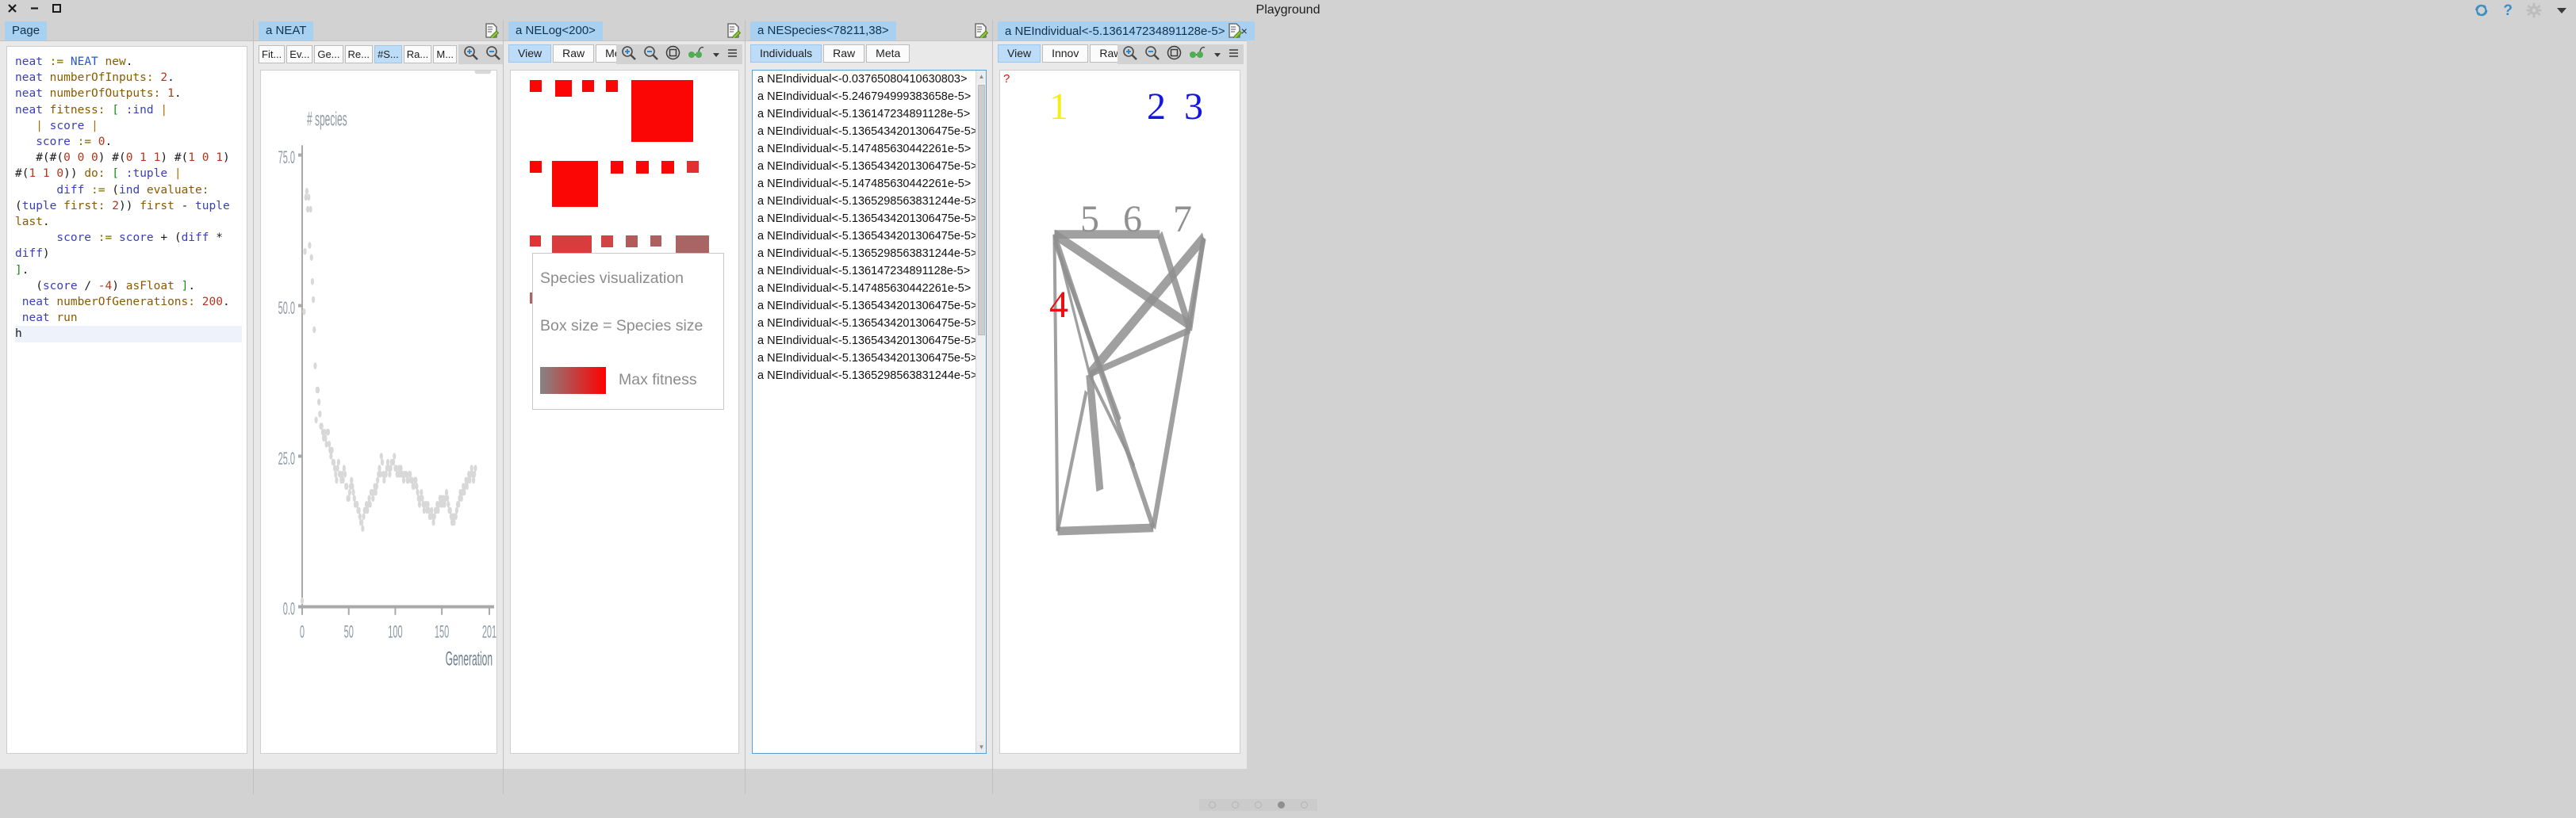 Image resolution: width=2576 pixels, height=818 pixels. Describe the element at coordinates (1126, 30) in the screenshot. I see `tab-neindividual: a NEIndividual<-5.136147234891128e-5> ×` at that location.